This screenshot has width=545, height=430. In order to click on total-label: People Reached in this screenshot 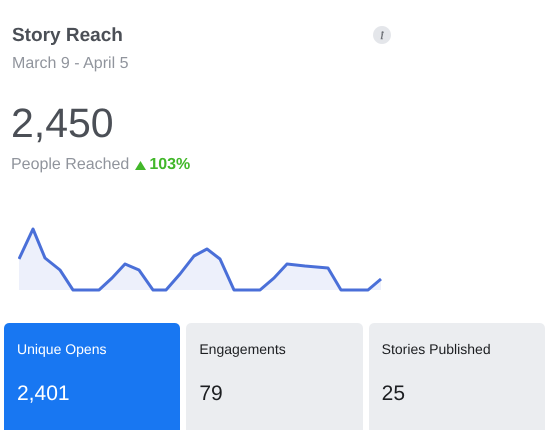, I will do `click(70, 165)`.